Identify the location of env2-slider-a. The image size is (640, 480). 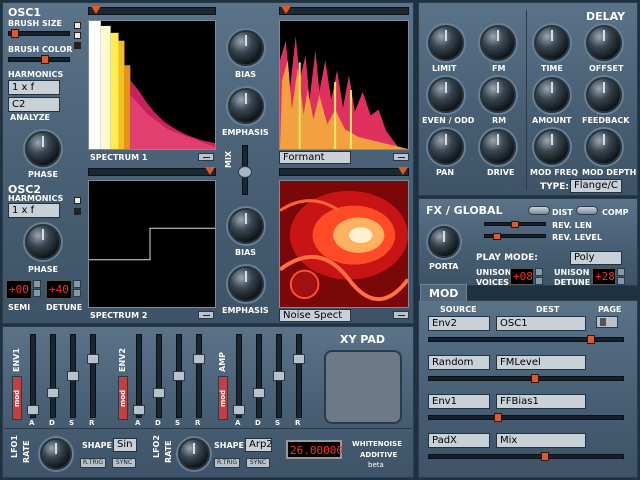
(139, 376).